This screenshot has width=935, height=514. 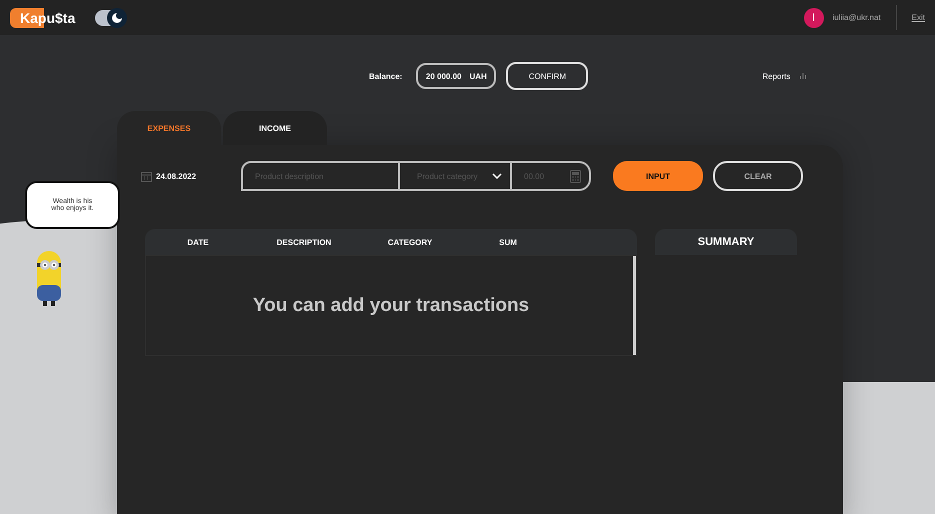 What do you see at coordinates (385, 76) in the screenshot?
I see `balance-label: Balance:` at bounding box center [385, 76].